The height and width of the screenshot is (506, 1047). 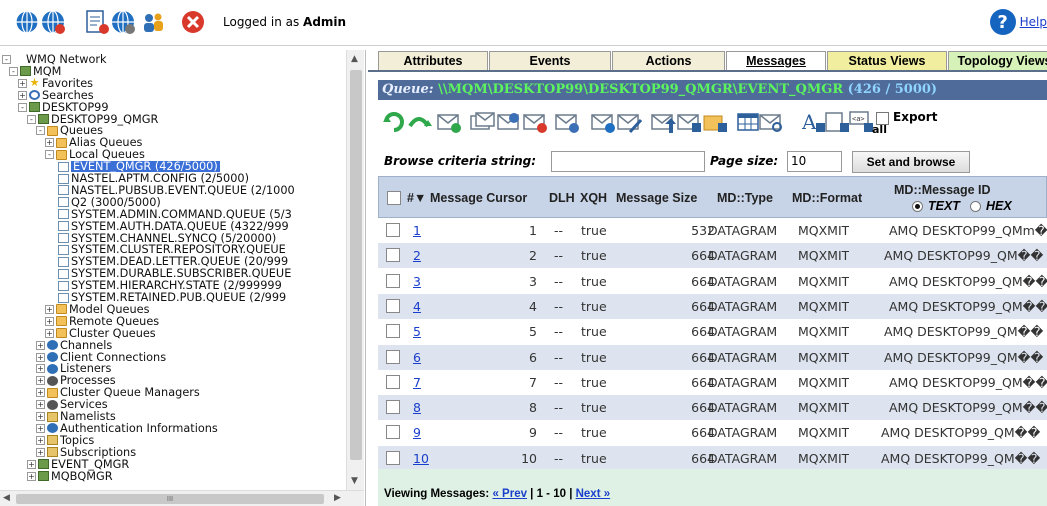 What do you see at coordinates (182, 498) in the screenshot?
I see `tree-horizontal-scrollbar: ◀ III ▶` at bounding box center [182, 498].